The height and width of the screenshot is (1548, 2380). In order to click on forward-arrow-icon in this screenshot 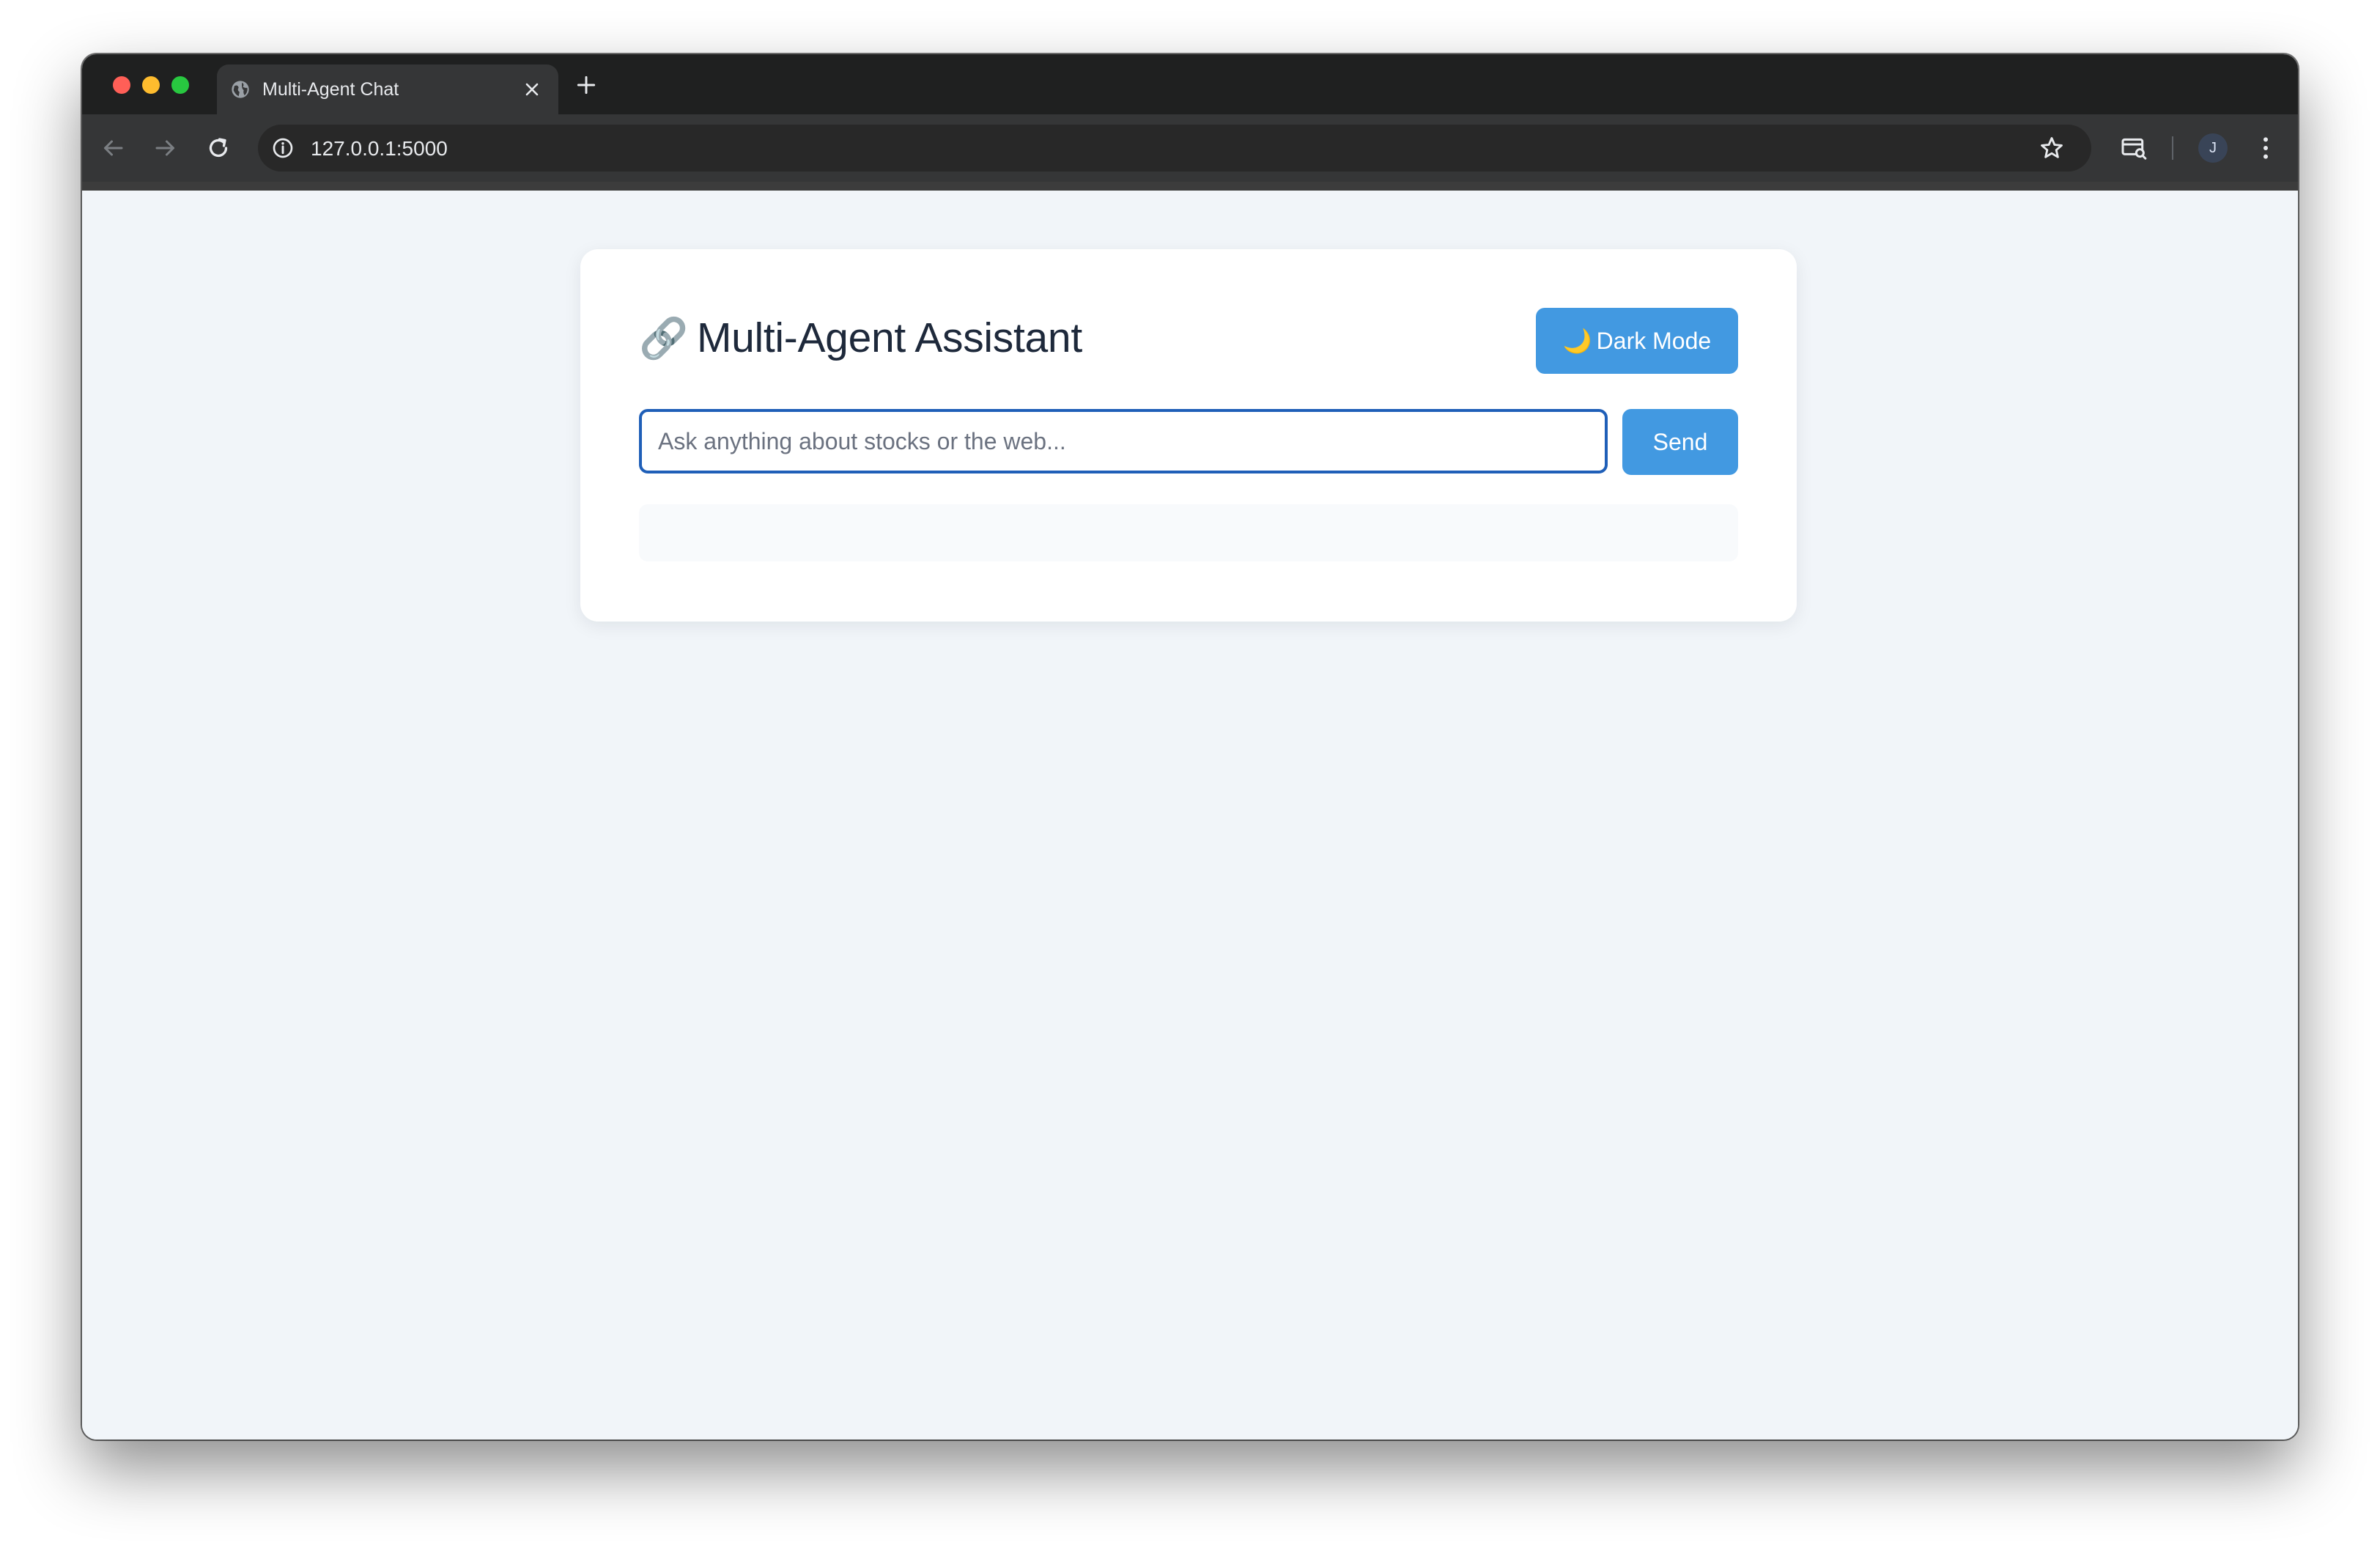, I will do `click(165, 148)`.